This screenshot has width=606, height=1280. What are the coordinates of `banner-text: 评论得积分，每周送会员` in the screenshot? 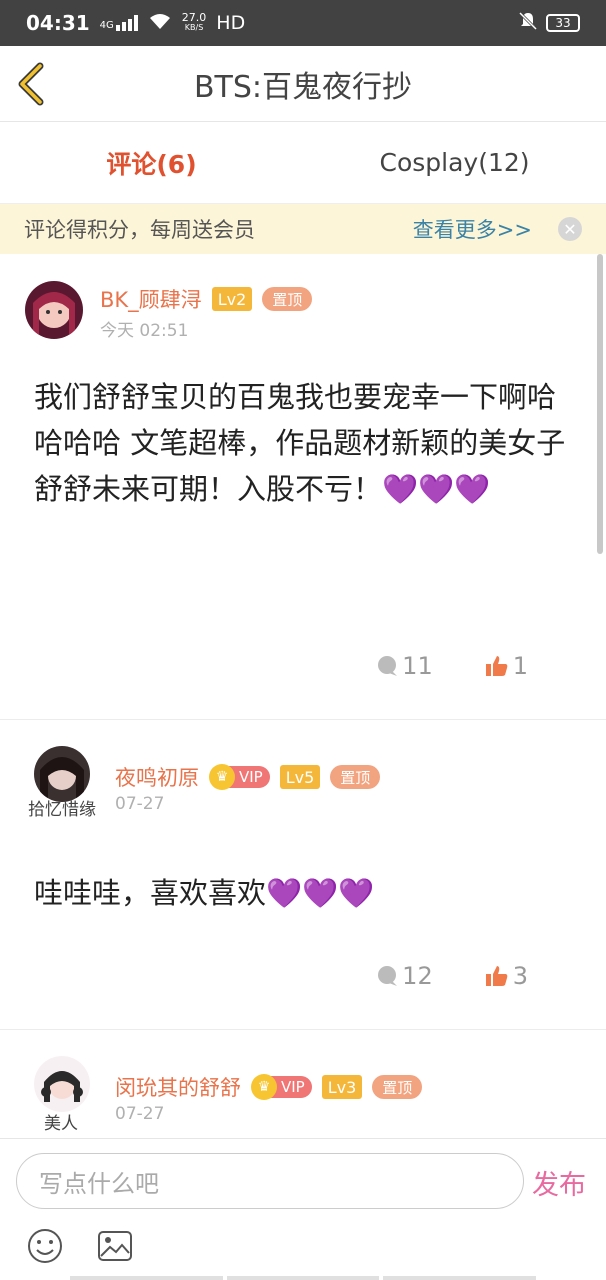 It's located at (139, 230).